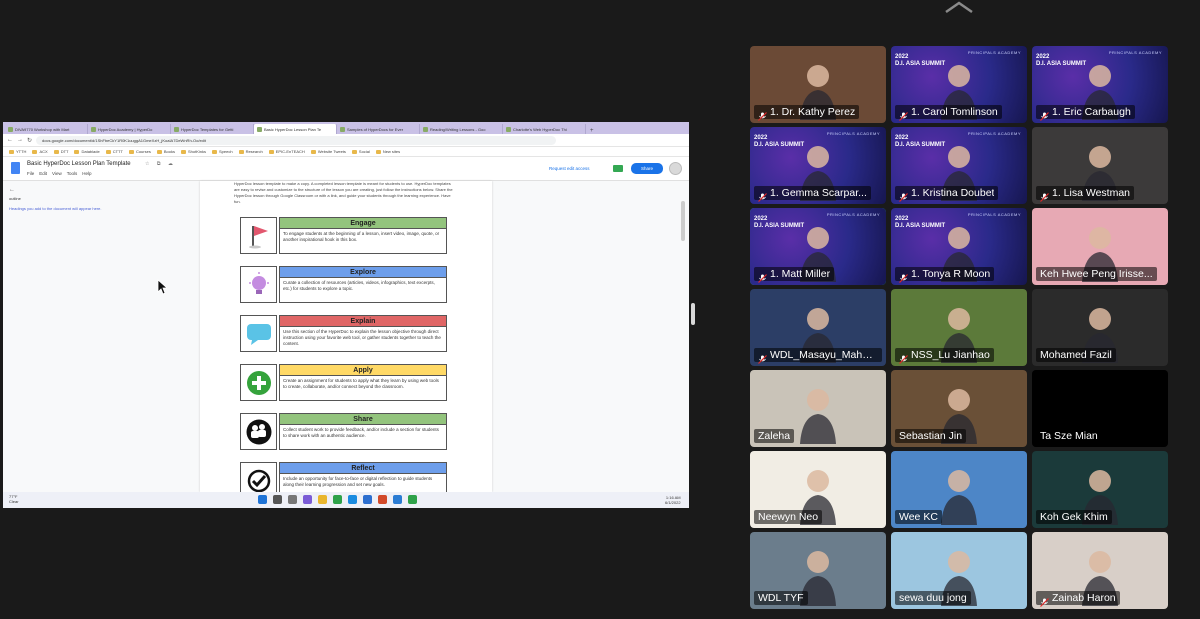 This screenshot has width=1200, height=619. Describe the element at coordinates (397, 499) in the screenshot. I see `word-icon` at that location.